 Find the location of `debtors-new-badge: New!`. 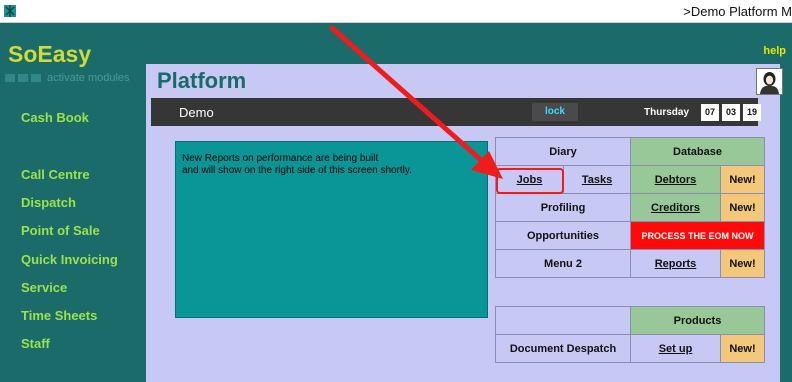

debtors-new-badge: New! is located at coordinates (742, 179).